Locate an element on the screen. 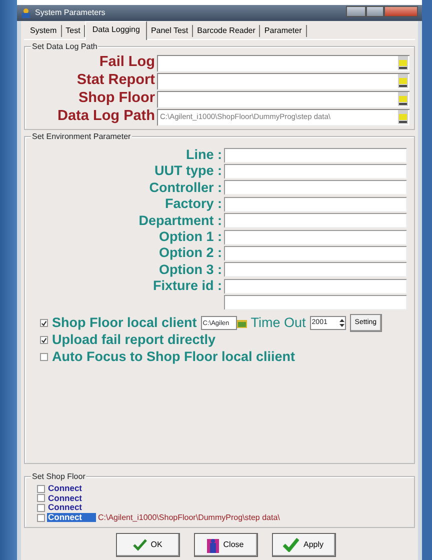 The height and width of the screenshot is (560, 432). field-label: Factory : is located at coordinates (193, 204).